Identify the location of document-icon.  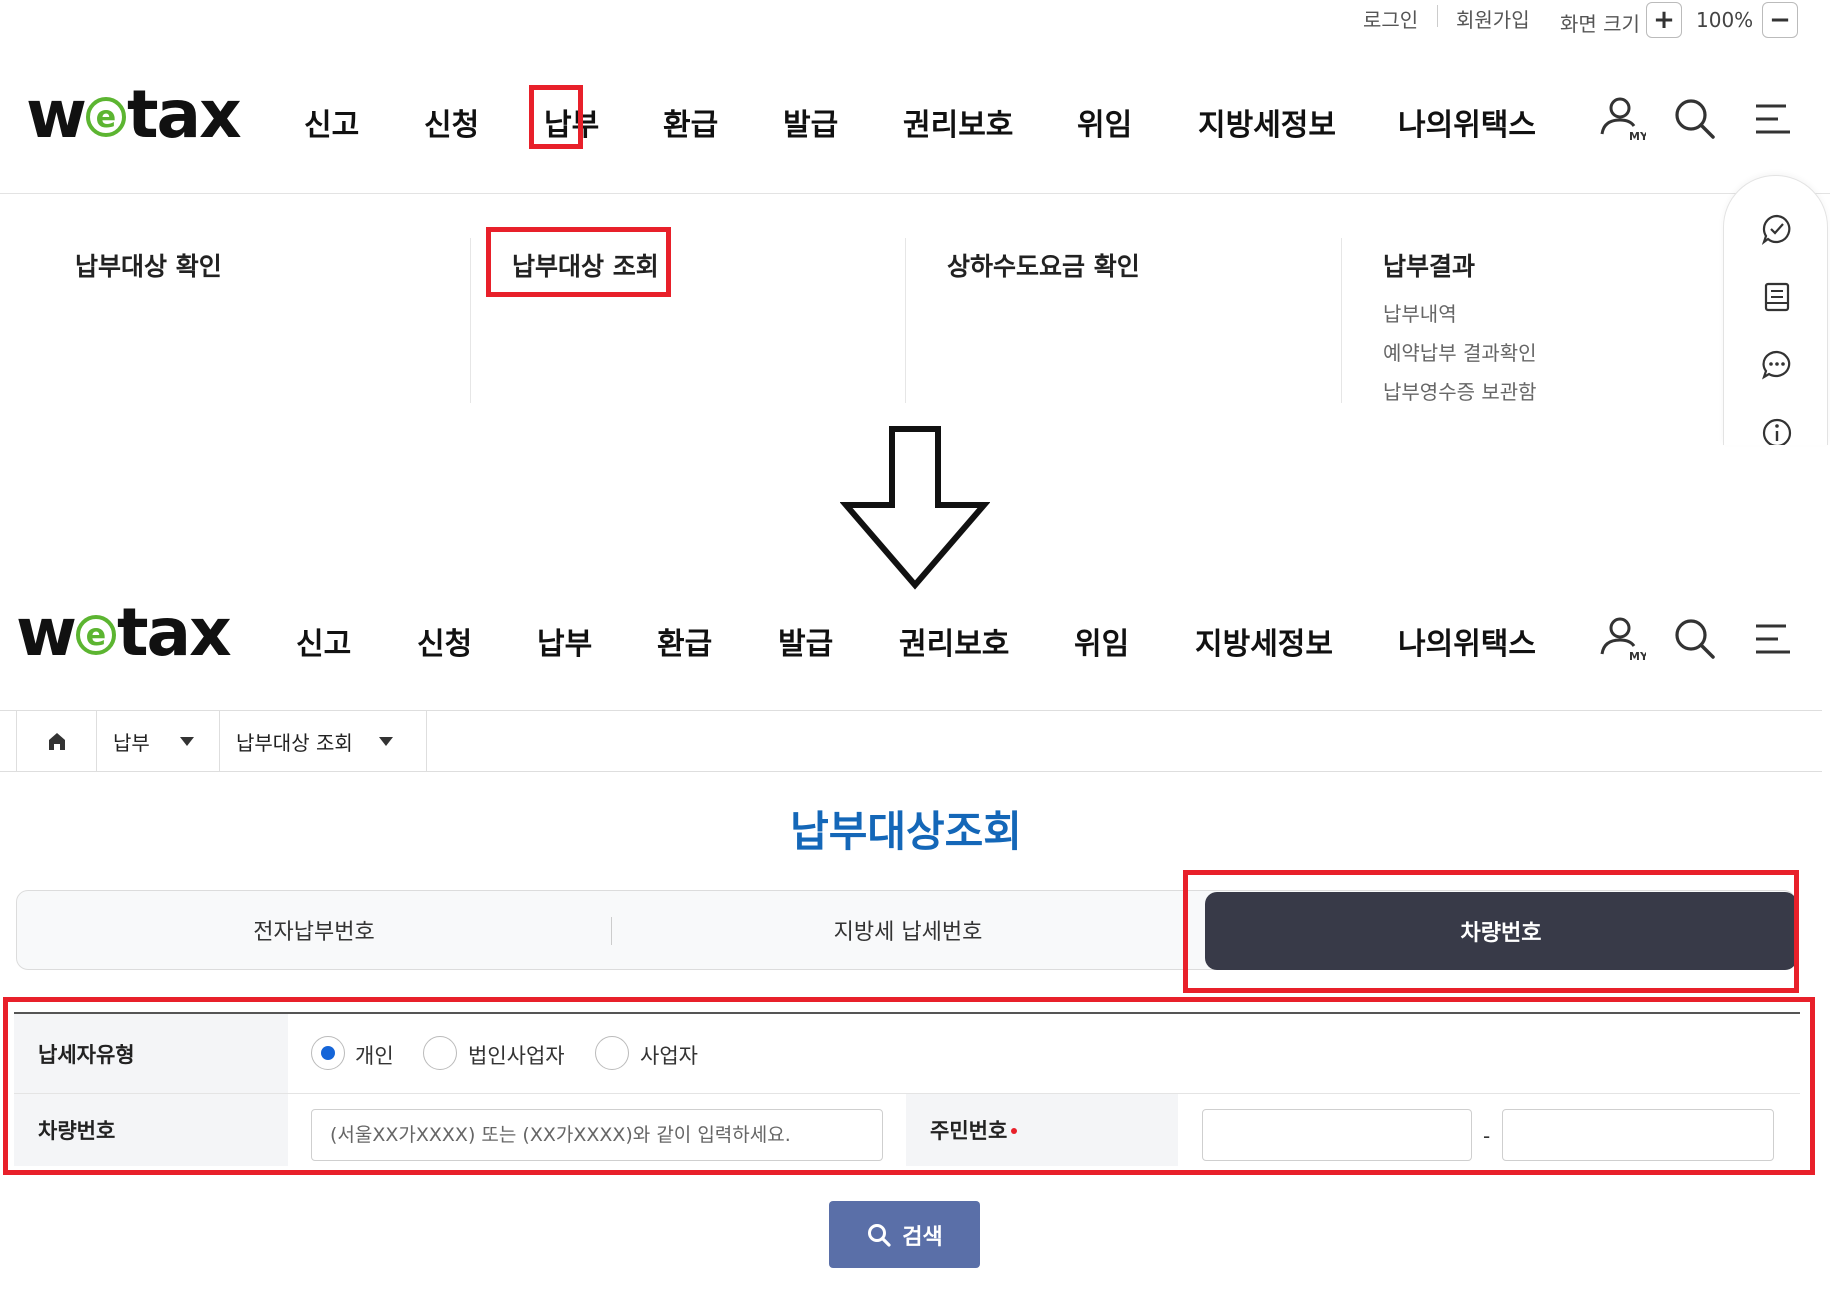
(1777, 297).